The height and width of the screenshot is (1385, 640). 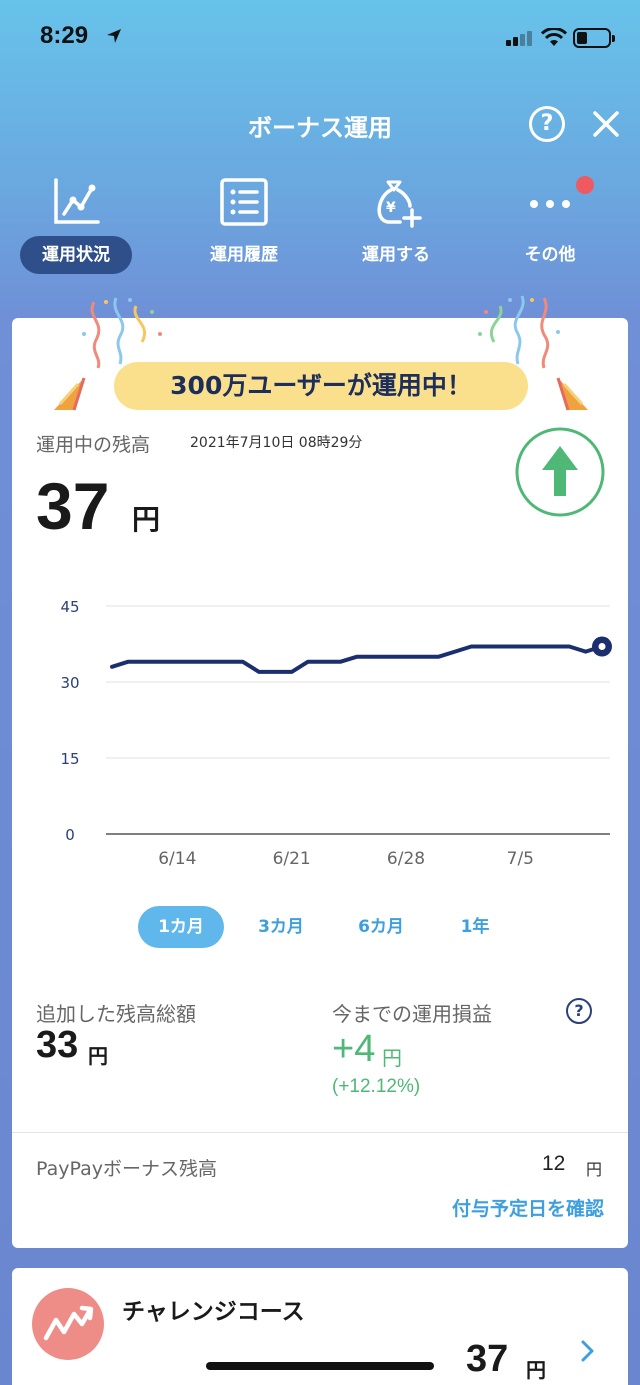 What do you see at coordinates (412, 1014) in the screenshot?
I see `profit-loss-label: 今までの運用損益` at bounding box center [412, 1014].